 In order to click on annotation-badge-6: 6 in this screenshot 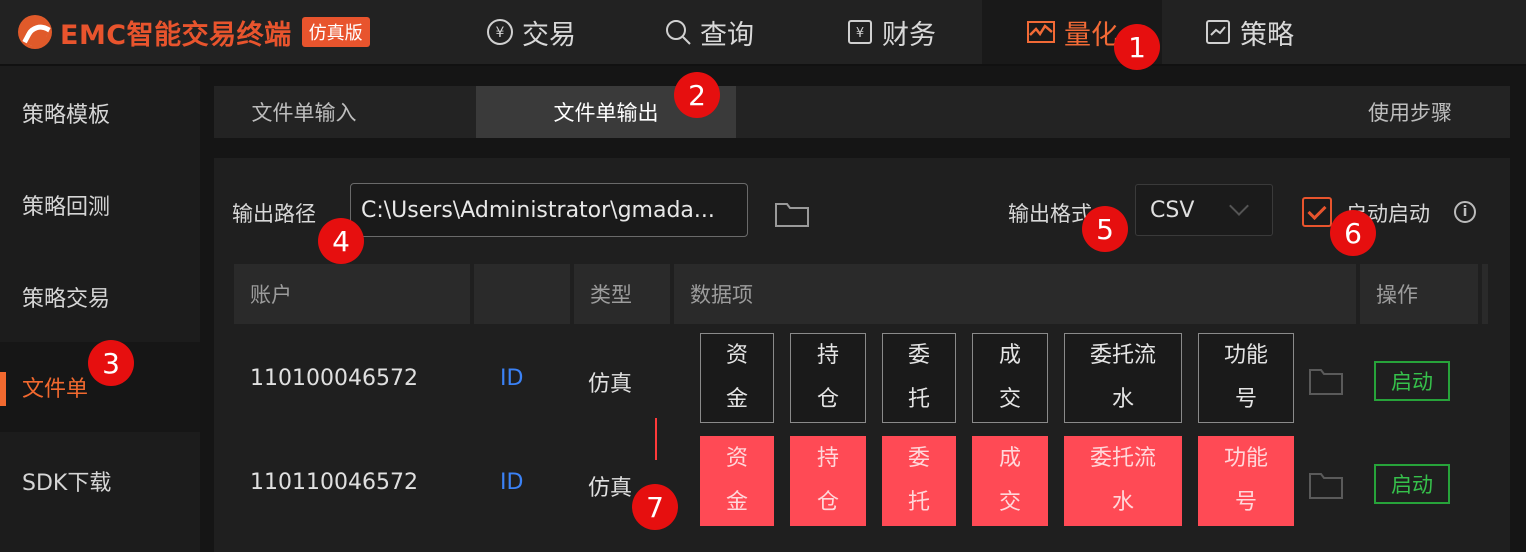, I will do `click(1353, 233)`.